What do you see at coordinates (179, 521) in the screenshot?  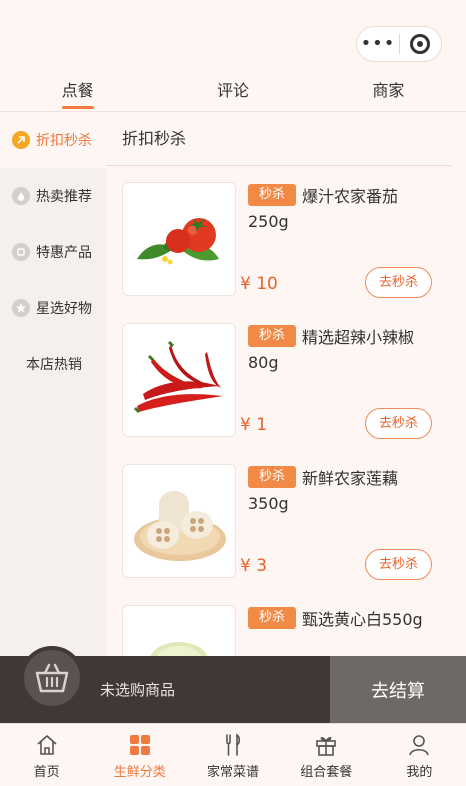 I see `product-image-lotus-root` at bounding box center [179, 521].